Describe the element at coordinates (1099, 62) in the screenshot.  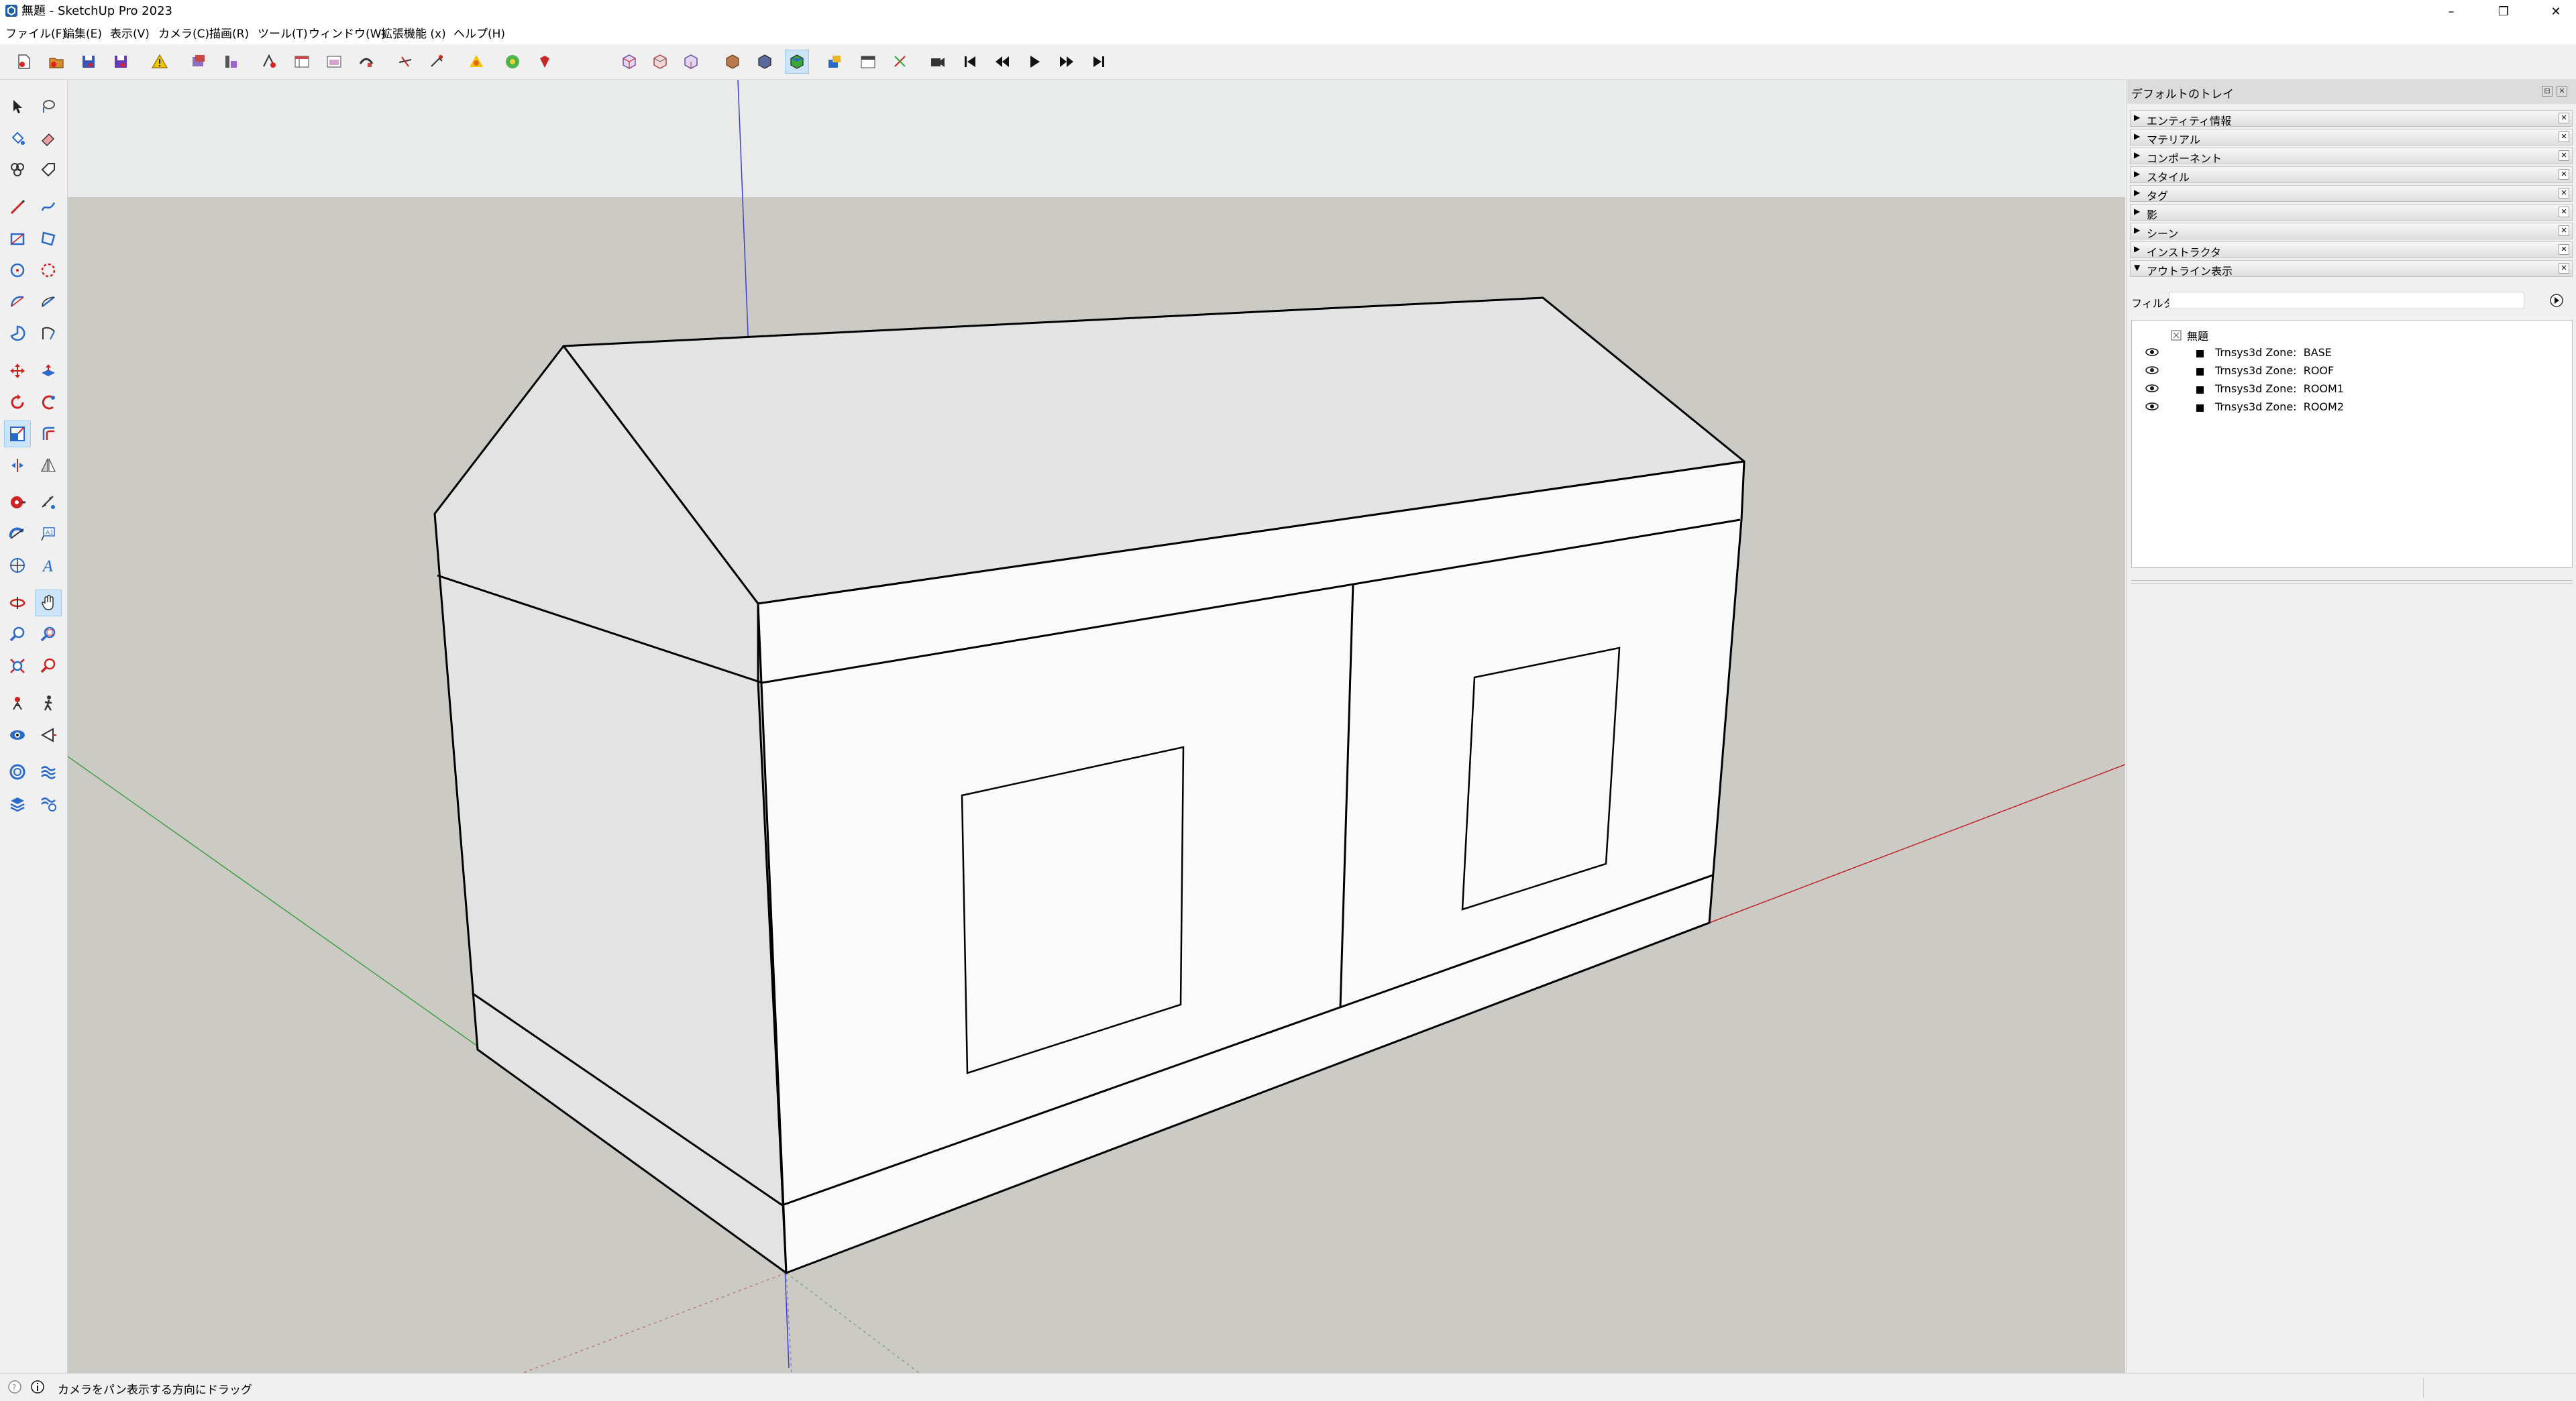
I see `last-frame-icon` at that location.